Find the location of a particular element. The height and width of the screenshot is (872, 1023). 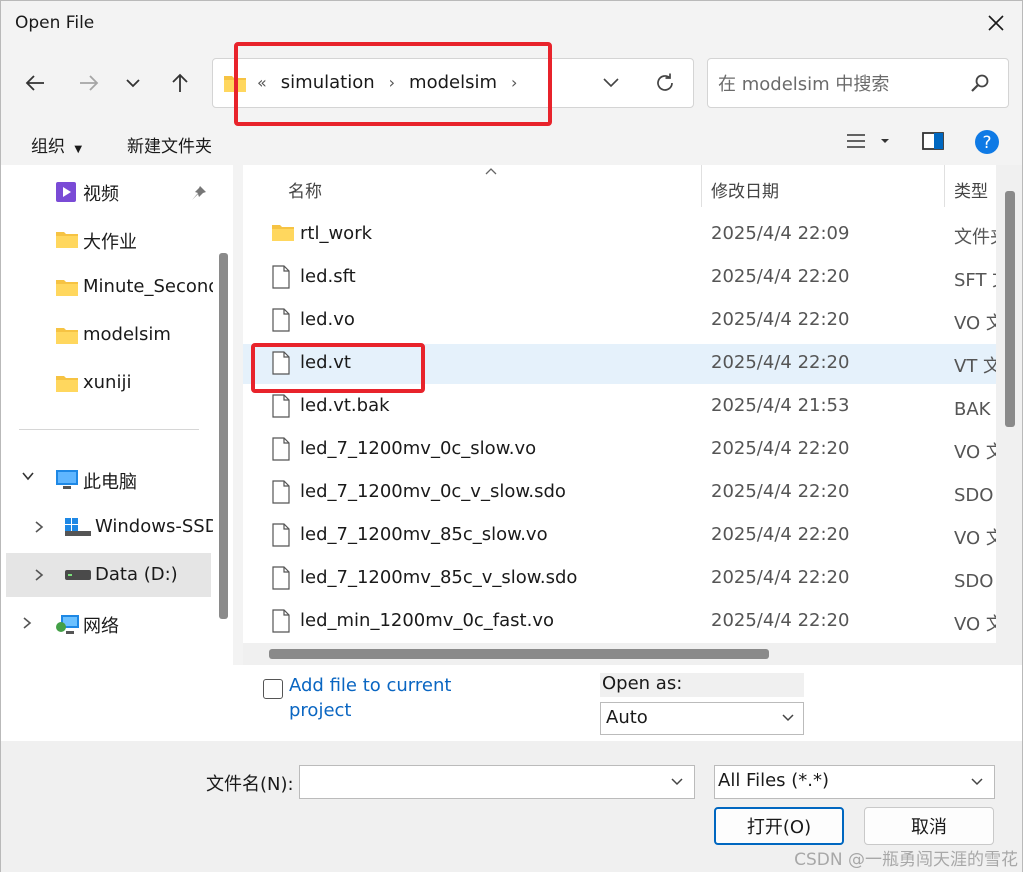

up-button is located at coordinates (180, 83).